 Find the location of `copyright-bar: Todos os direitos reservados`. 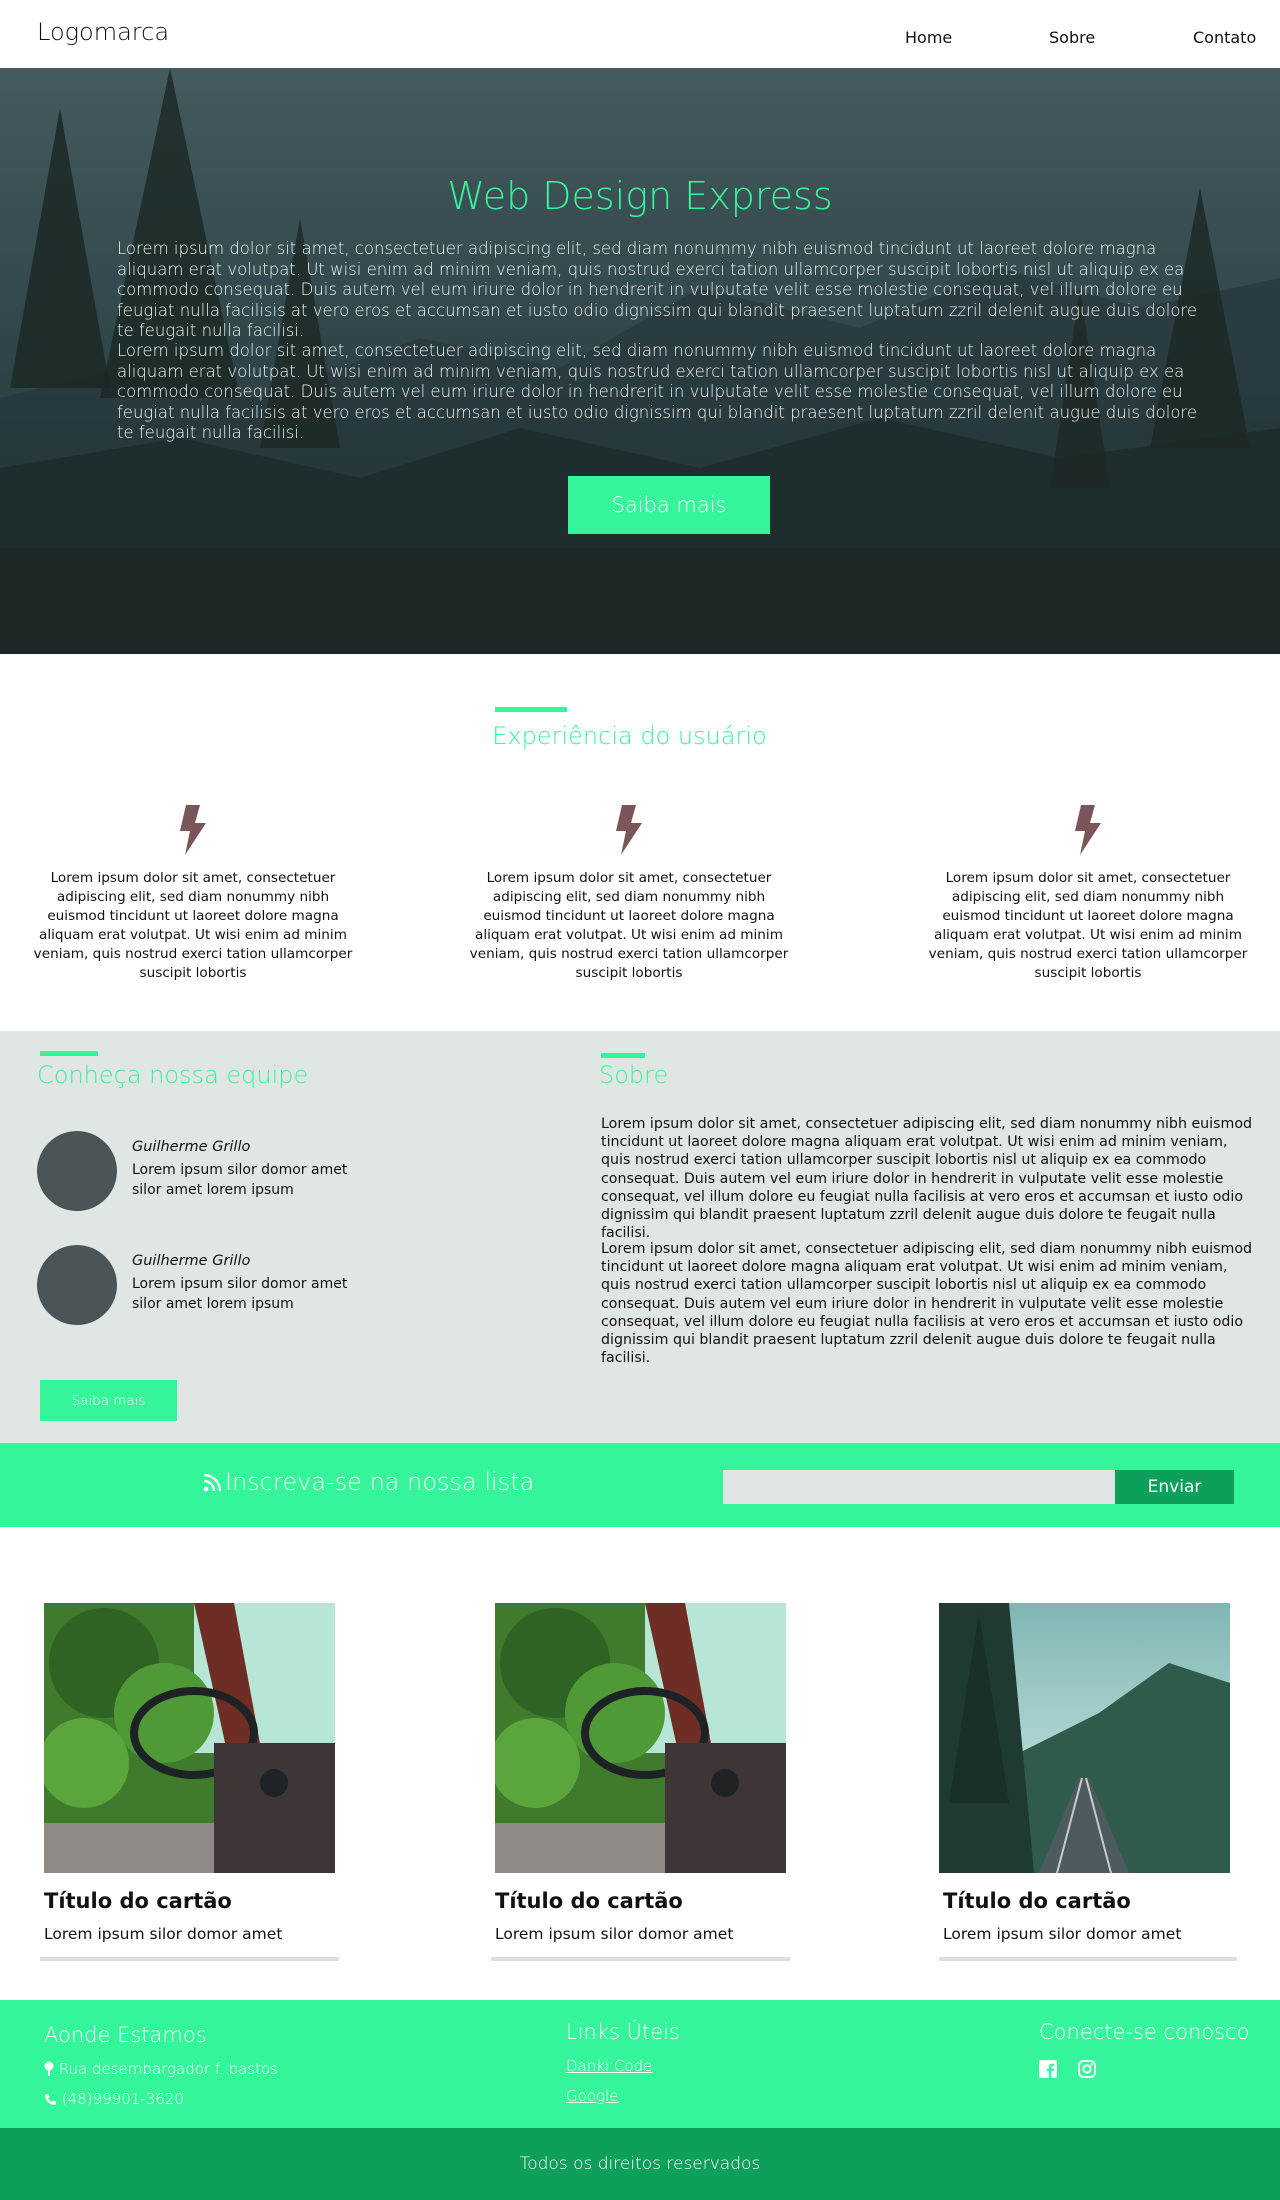

copyright-bar: Todos os direitos reservados is located at coordinates (640, 2164).